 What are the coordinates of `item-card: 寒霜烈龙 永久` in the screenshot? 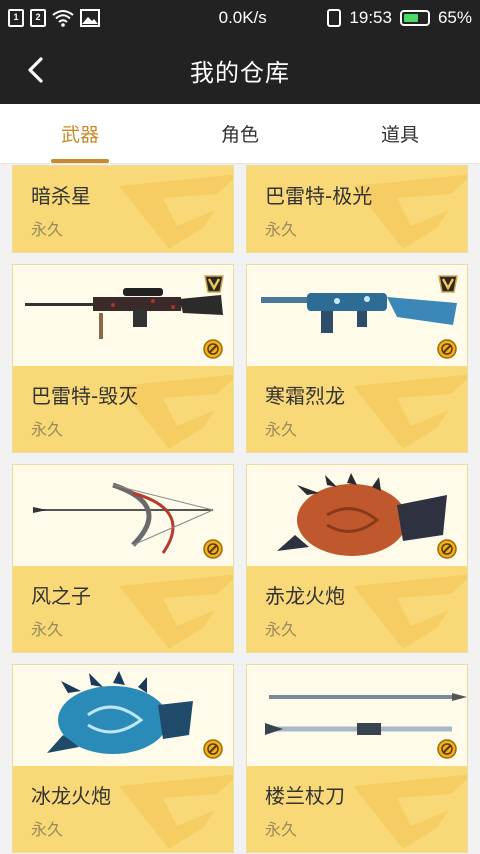 It's located at (357, 358).